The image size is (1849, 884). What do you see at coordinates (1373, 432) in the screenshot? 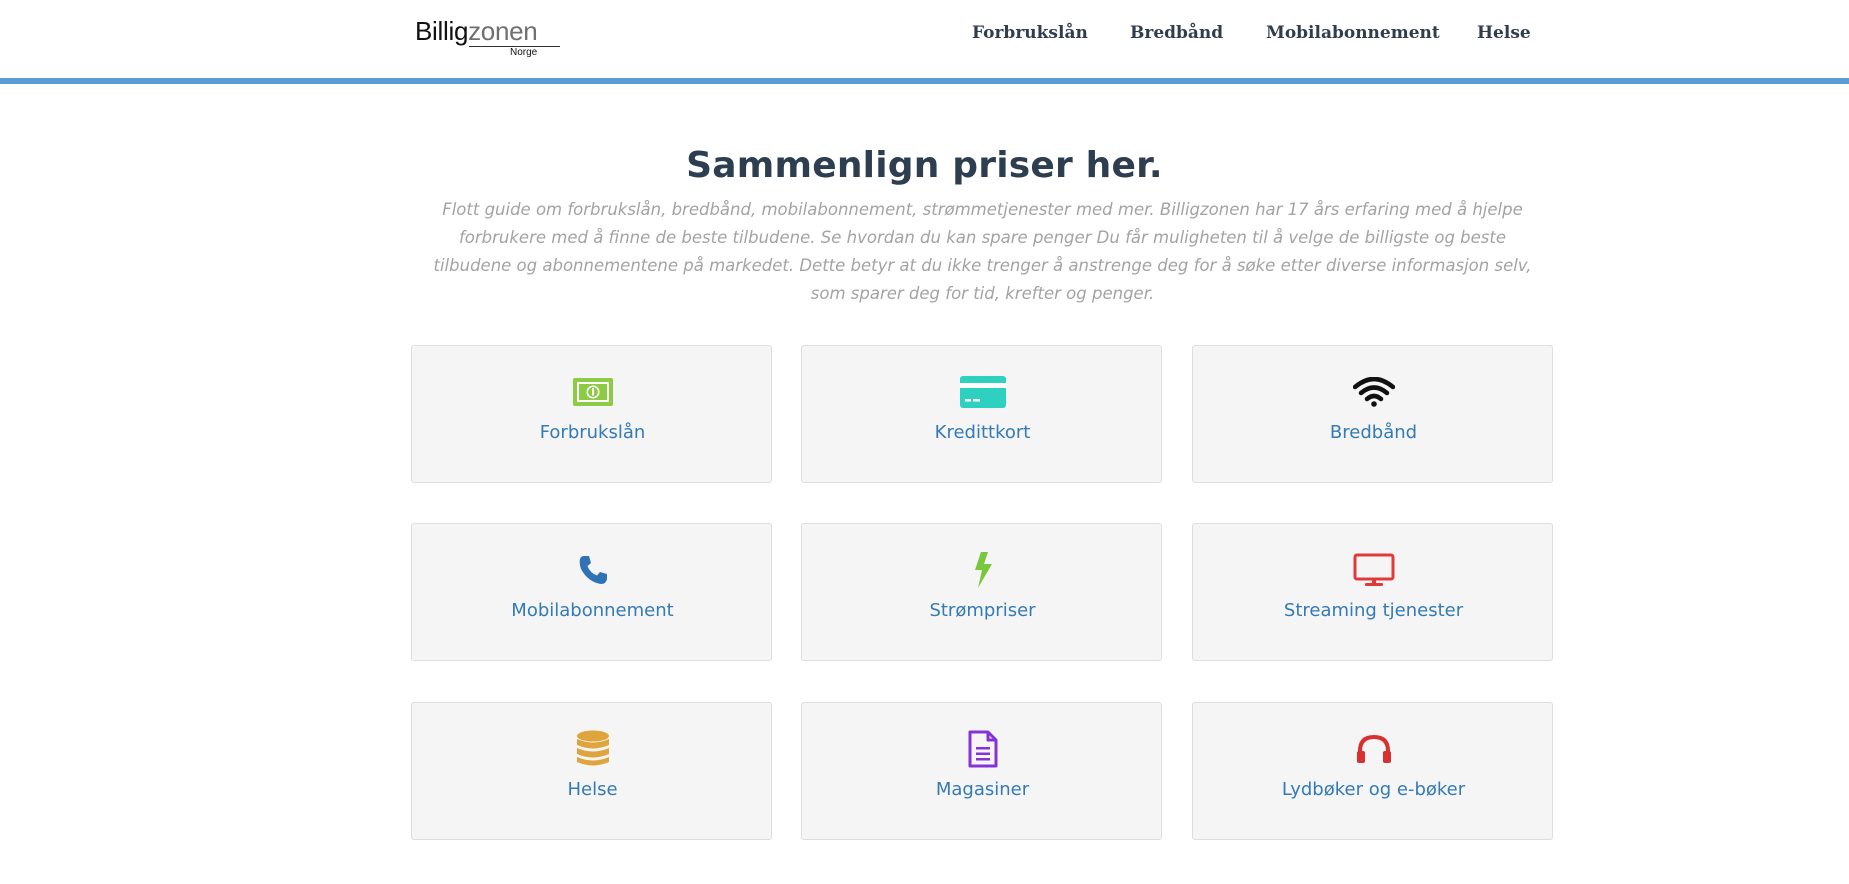
I see `card-label: Bredbånd` at bounding box center [1373, 432].